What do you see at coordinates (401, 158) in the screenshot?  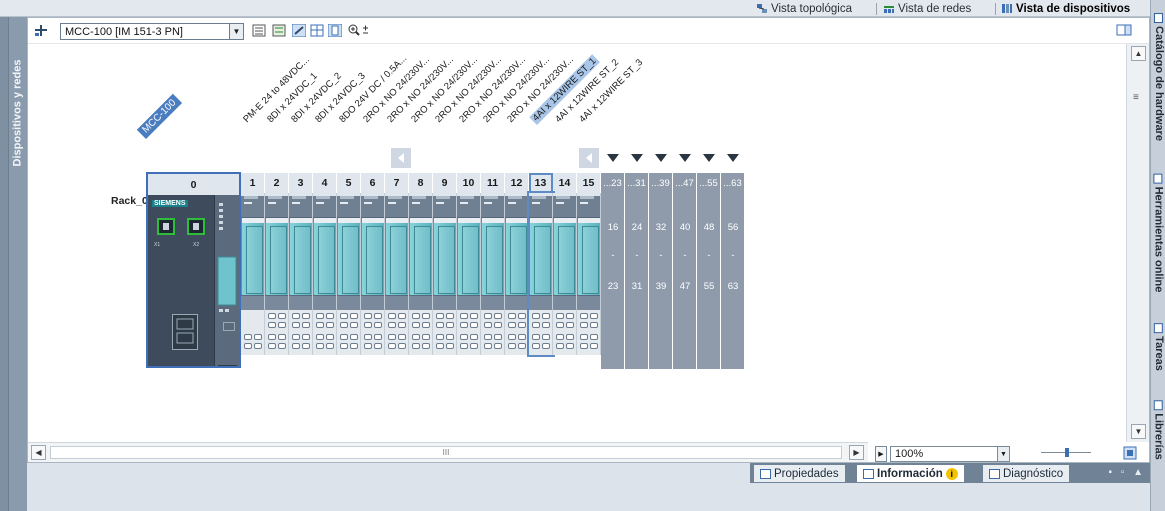 I see `scroll-slots-left-button` at bounding box center [401, 158].